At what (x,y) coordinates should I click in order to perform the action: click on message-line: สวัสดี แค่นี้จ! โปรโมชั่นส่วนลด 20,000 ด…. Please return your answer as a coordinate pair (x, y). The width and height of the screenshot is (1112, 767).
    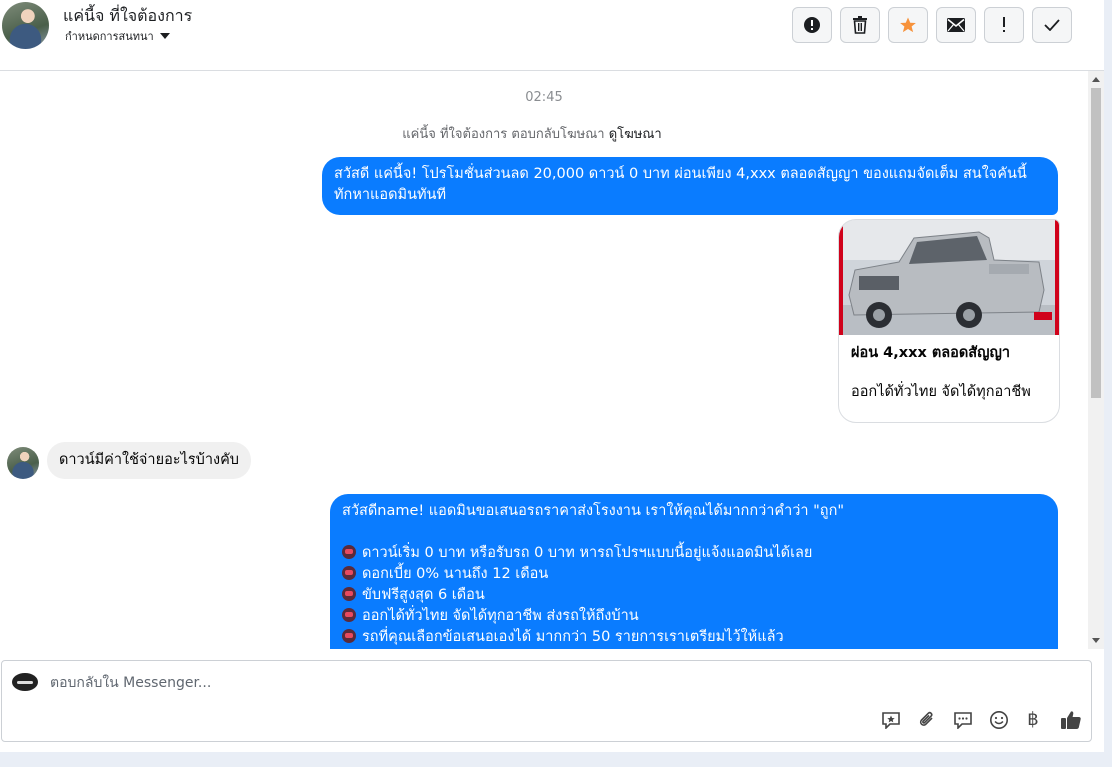
    Looking at the image, I should click on (680, 174).